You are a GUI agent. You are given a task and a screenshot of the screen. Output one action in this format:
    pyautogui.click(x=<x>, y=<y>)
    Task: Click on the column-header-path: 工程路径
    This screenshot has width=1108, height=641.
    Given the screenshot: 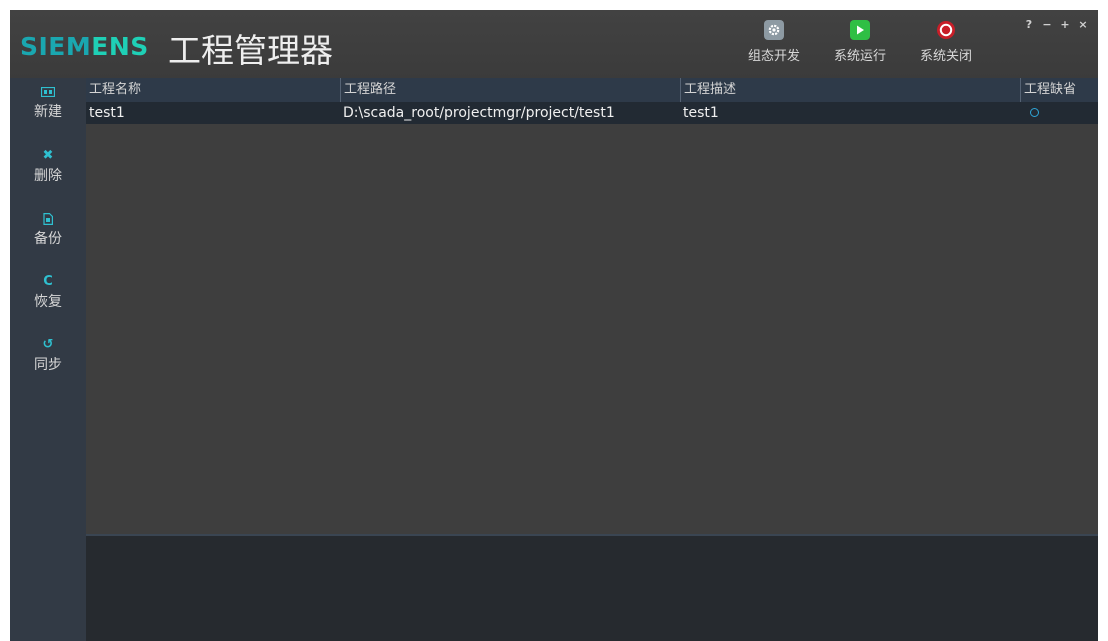 What is the action you would take?
    pyautogui.click(x=510, y=90)
    